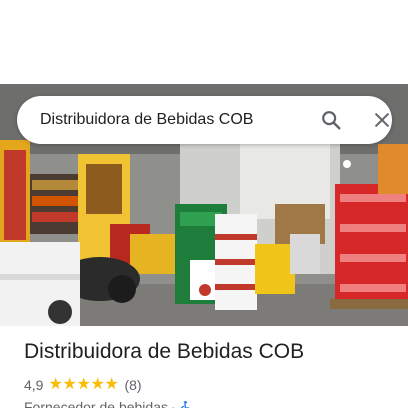 The height and width of the screenshot is (408, 408). What do you see at coordinates (34, 385) in the screenshot?
I see `rating-value: 4,9` at bounding box center [34, 385].